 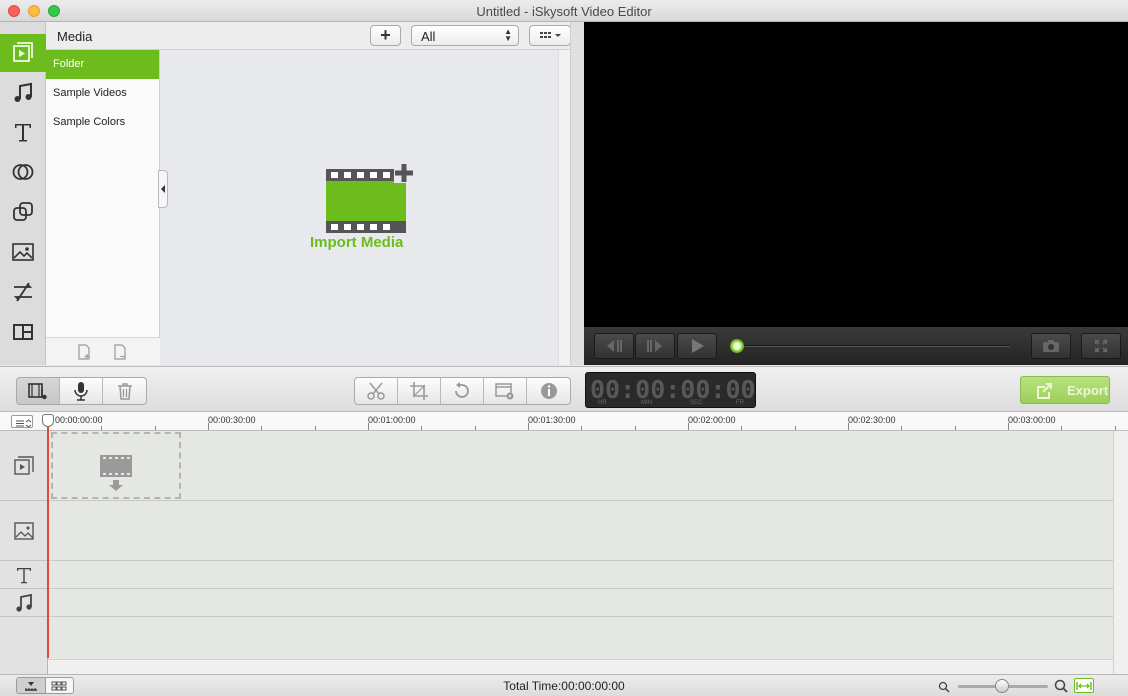 I want to click on rotate-button, so click(x=462, y=391).